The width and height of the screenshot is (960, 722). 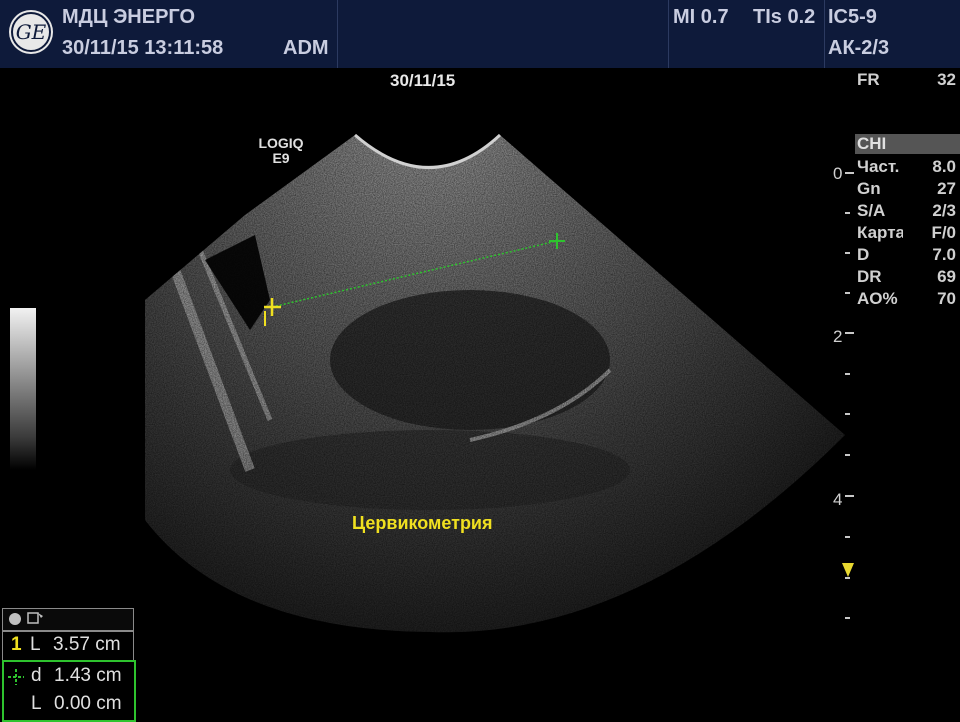 What do you see at coordinates (878, 166) in the screenshot?
I see `param-label: Част.` at bounding box center [878, 166].